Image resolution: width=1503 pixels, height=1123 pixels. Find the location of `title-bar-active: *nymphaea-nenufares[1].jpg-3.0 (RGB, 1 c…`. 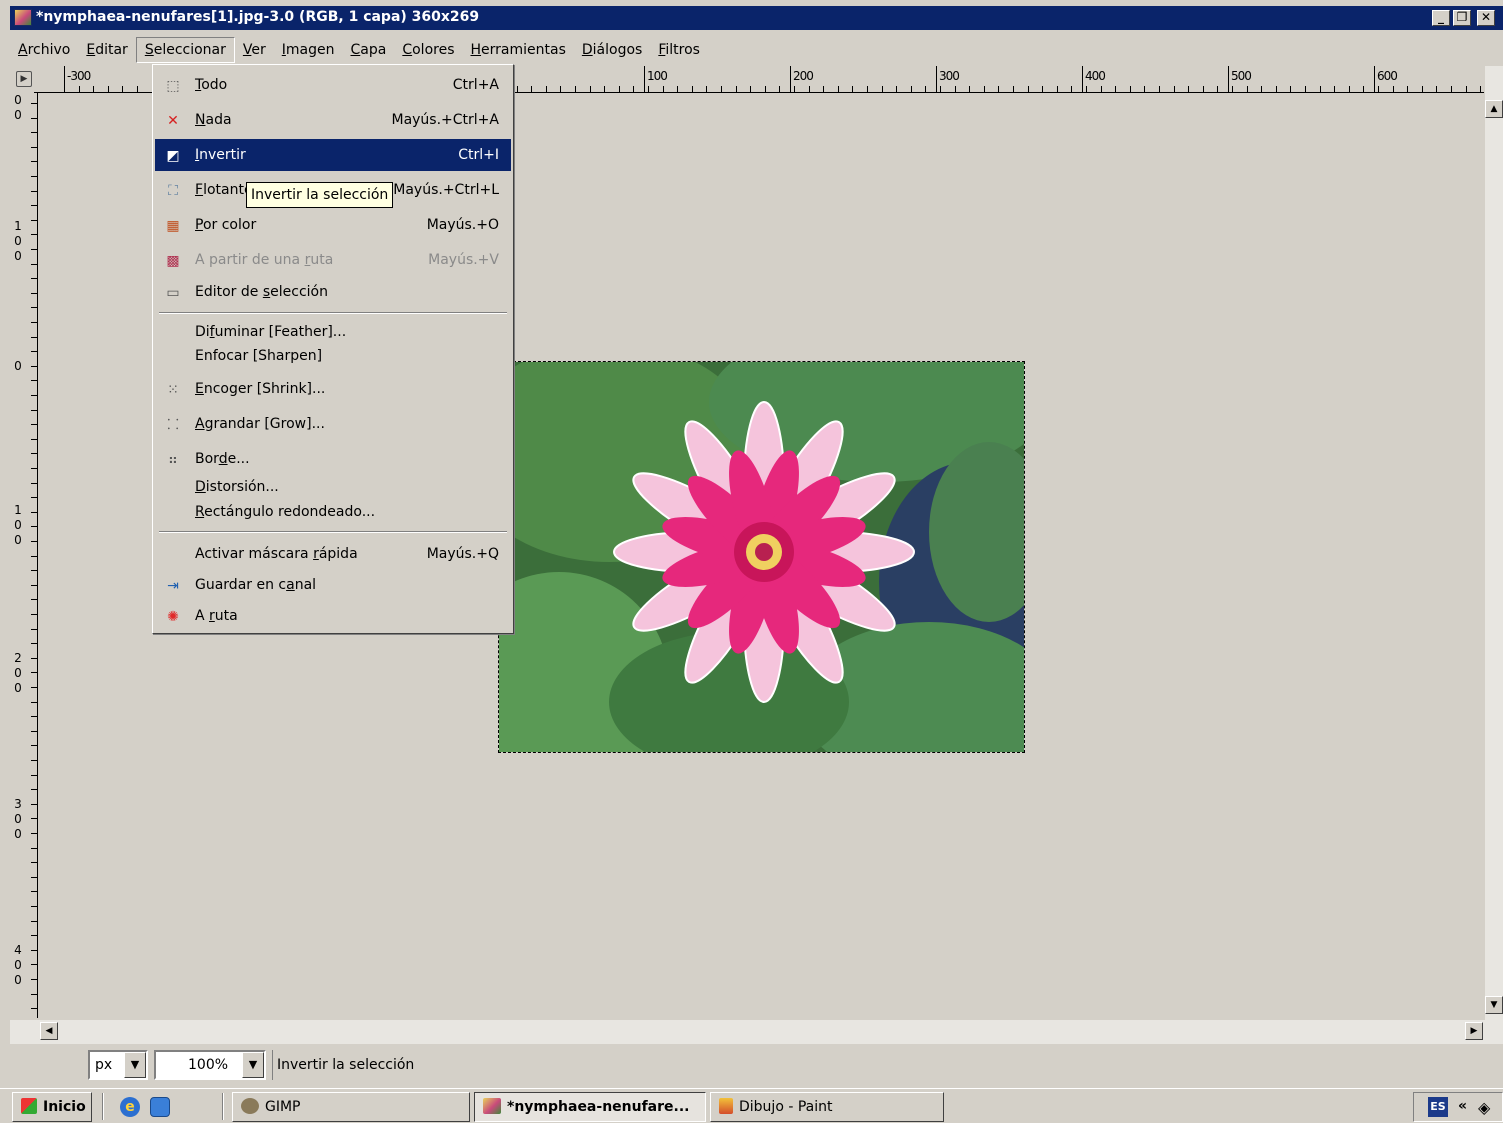

title-bar-active: *nymphaea-nenufares[1].jpg-3.0 (RGB, 1 c… is located at coordinates (756, 18).